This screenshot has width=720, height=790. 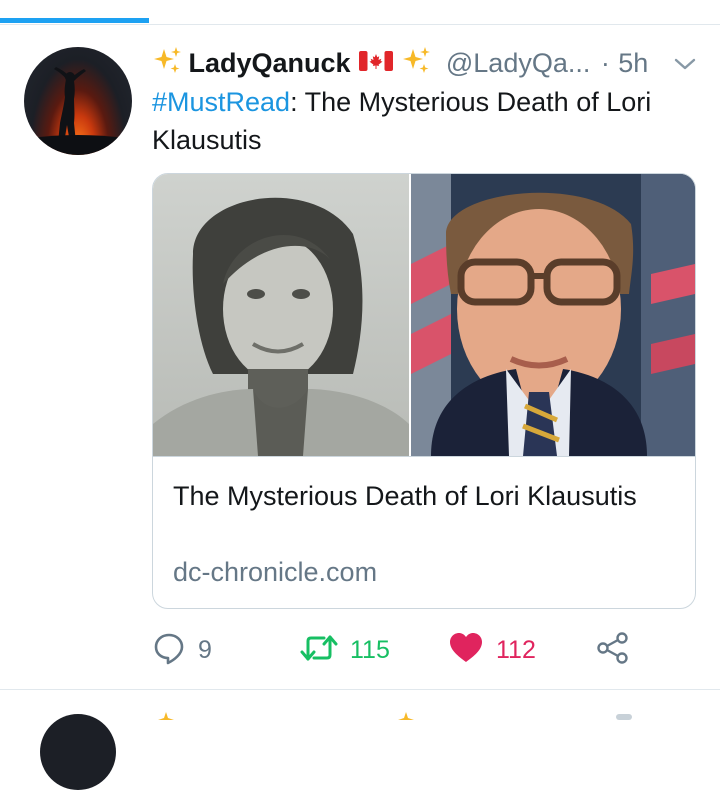 I want to click on retweet-icon, so click(x=319, y=650).